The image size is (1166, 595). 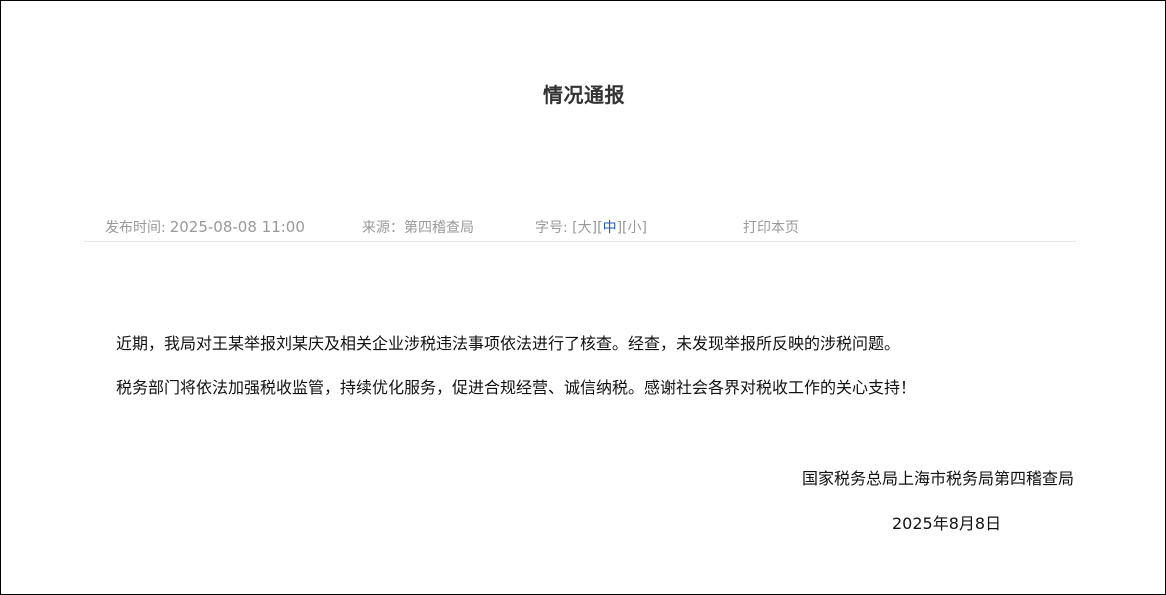 What do you see at coordinates (644, 228) in the screenshot?
I see `bracket-close-small: ]` at bounding box center [644, 228].